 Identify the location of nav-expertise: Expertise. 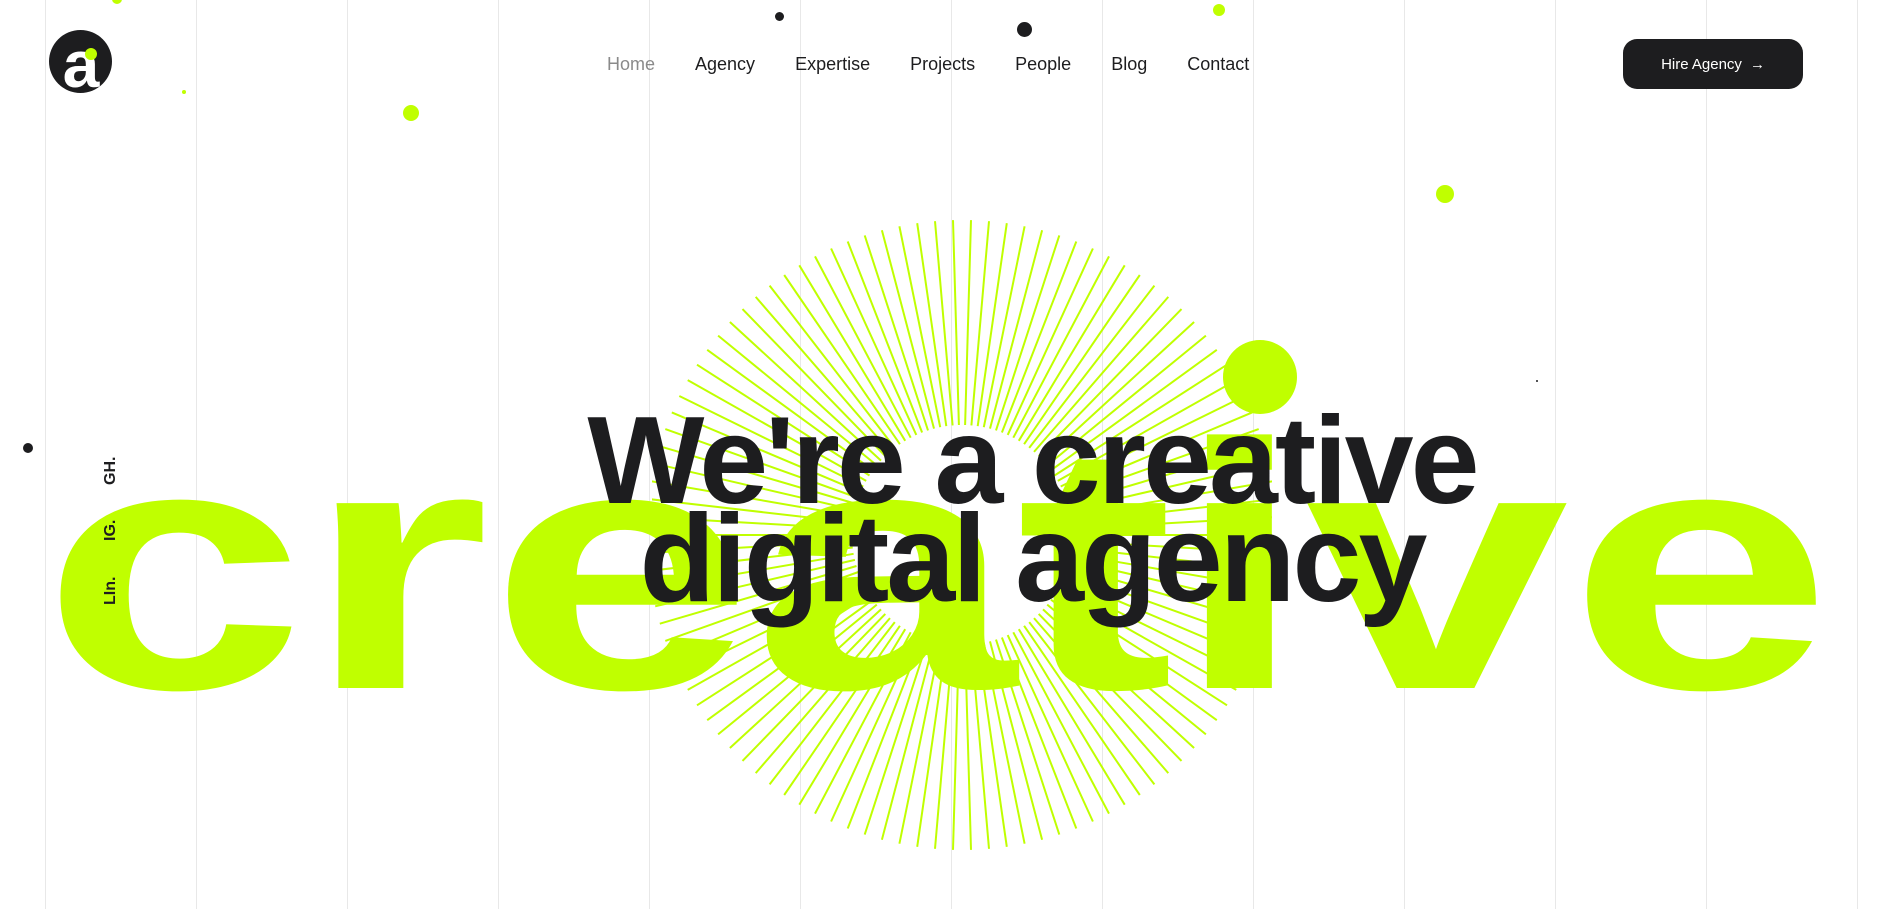
(832, 64).